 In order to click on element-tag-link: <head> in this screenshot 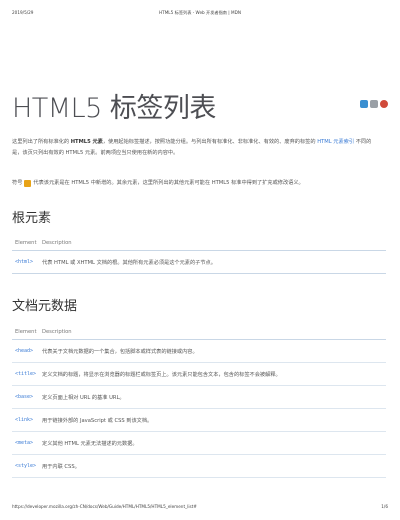, I will do `click(27, 351)`.